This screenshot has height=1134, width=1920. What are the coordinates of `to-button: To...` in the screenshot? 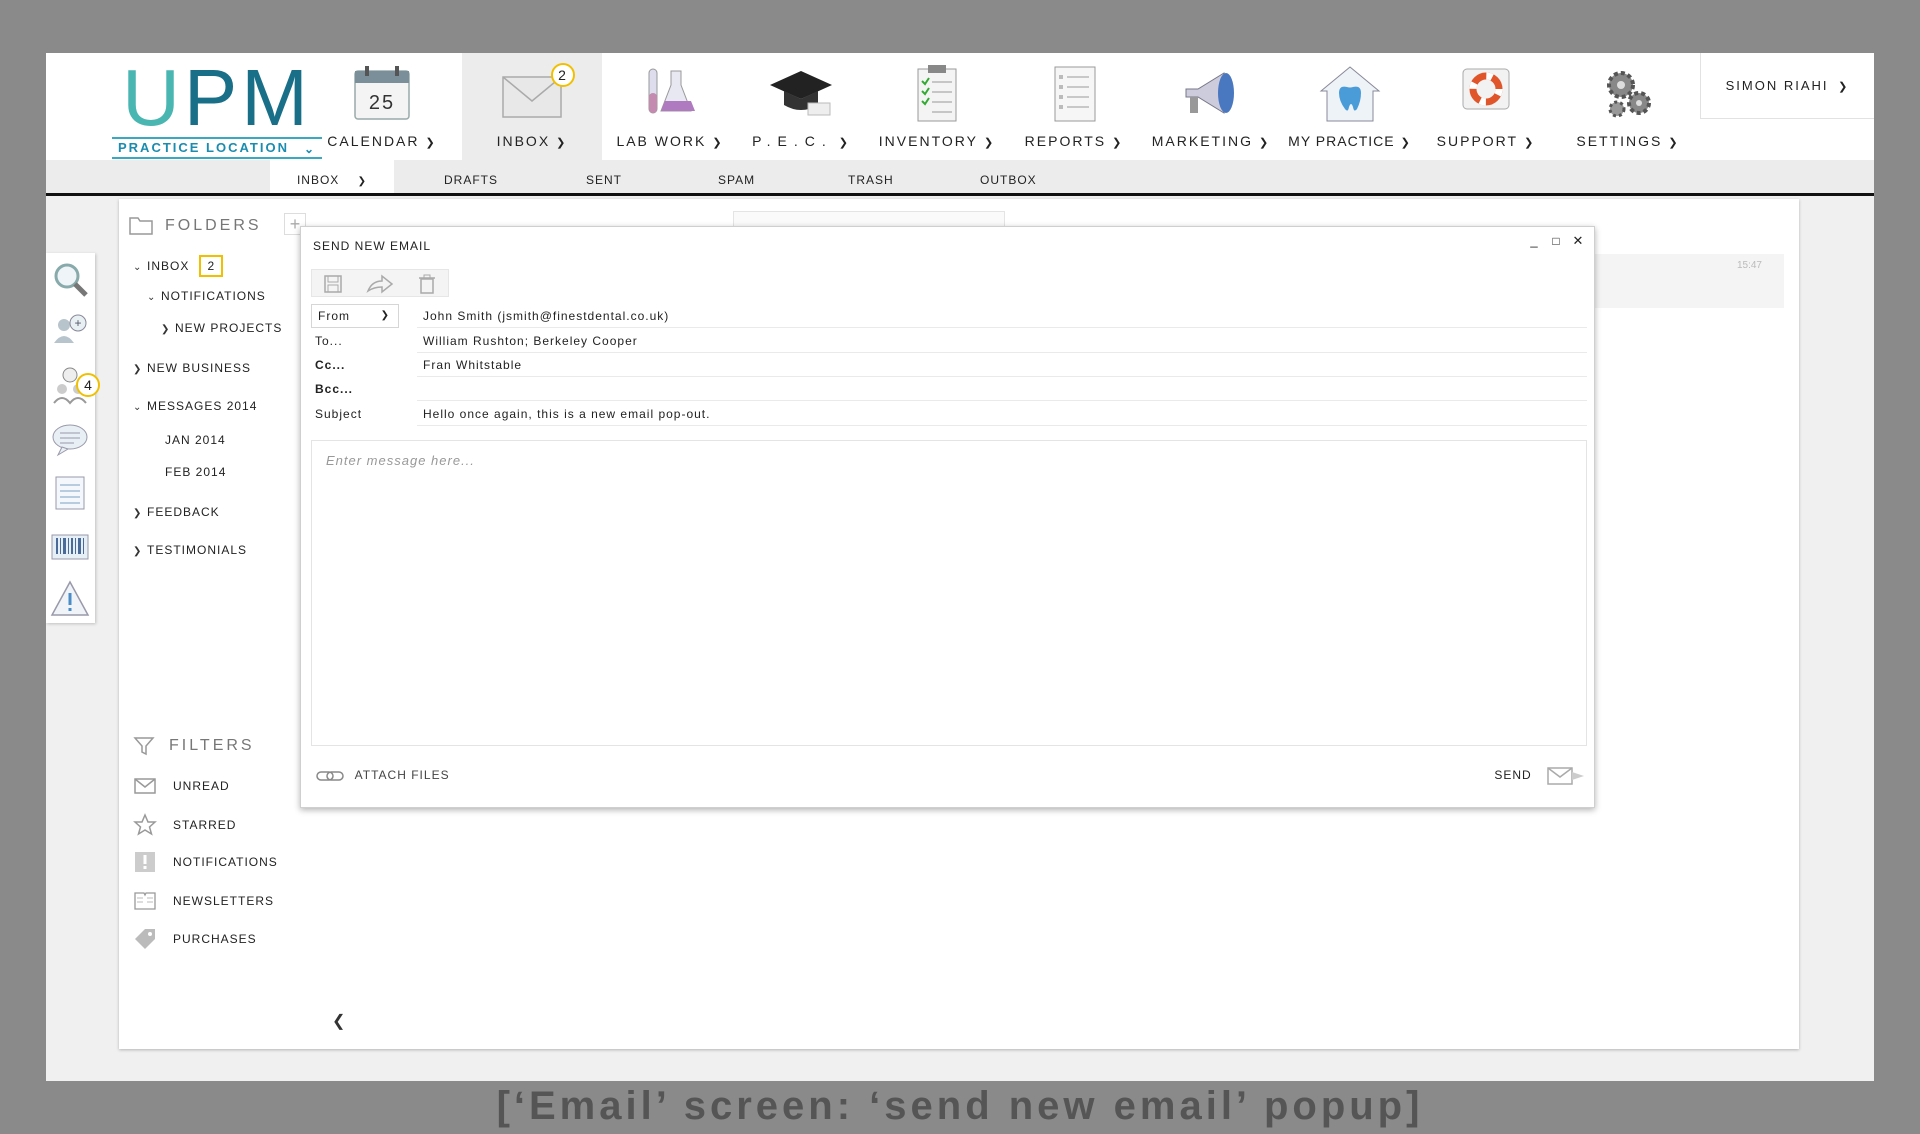 It's located at (329, 341).